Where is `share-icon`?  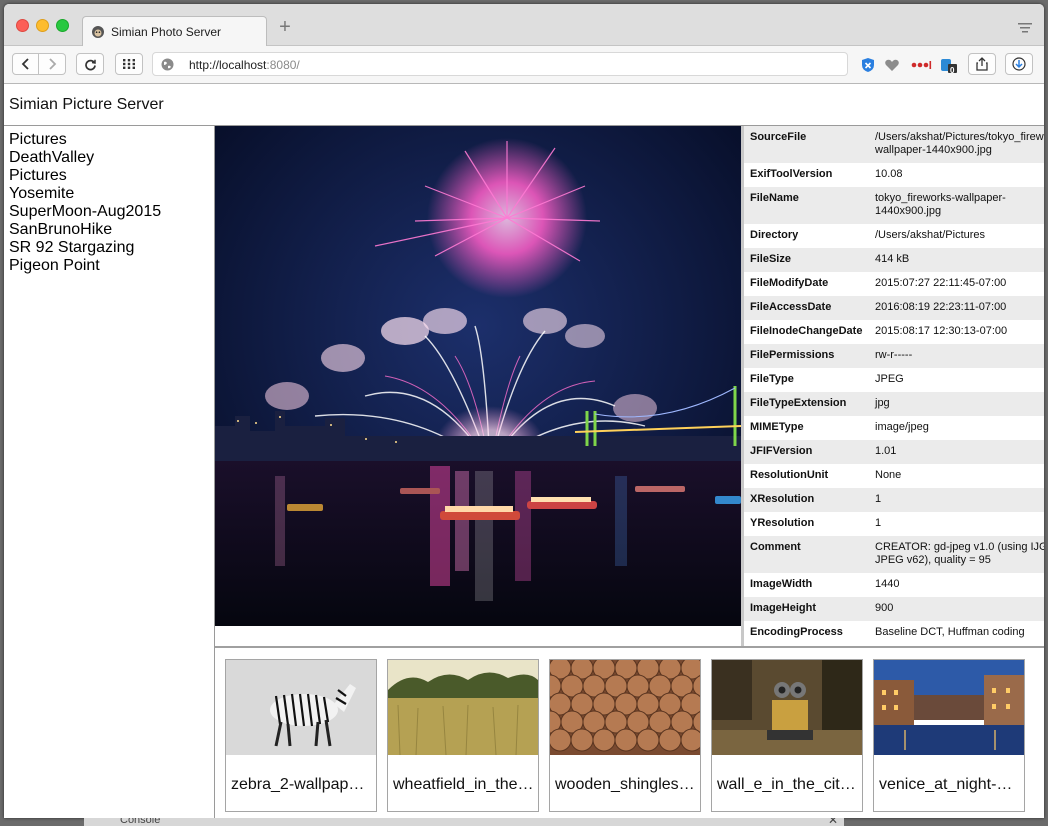
share-icon is located at coordinates (982, 64).